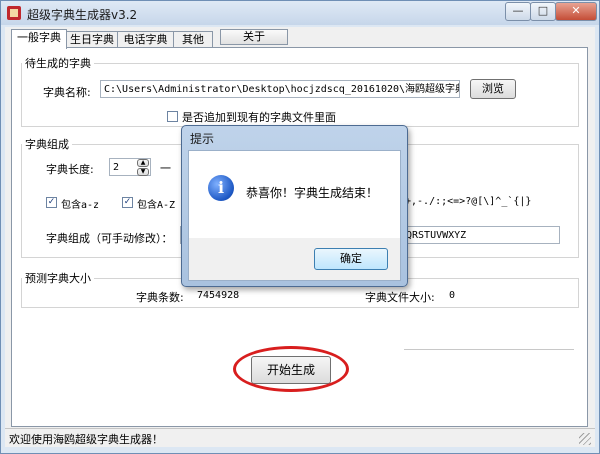 This screenshot has height=454, width=600. Describe the element at coordinates (143, 163) in the screenshot. I see `length-up-icon: ▲` at that location.